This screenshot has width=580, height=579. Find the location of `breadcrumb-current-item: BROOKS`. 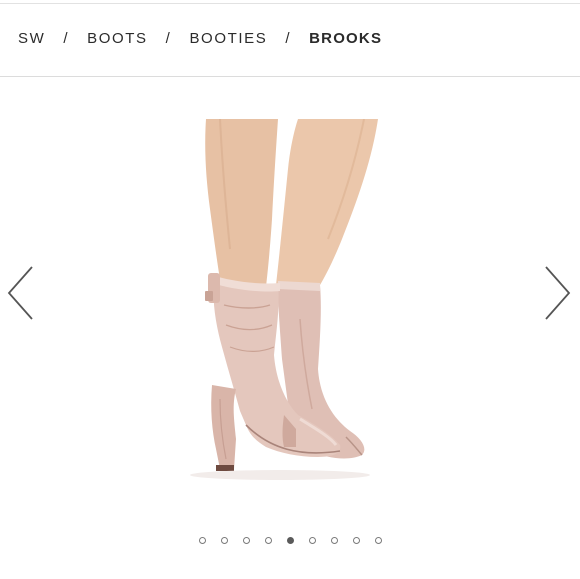

breadcrumb-current-item: BROOKS is located at coordinates (346, 38).